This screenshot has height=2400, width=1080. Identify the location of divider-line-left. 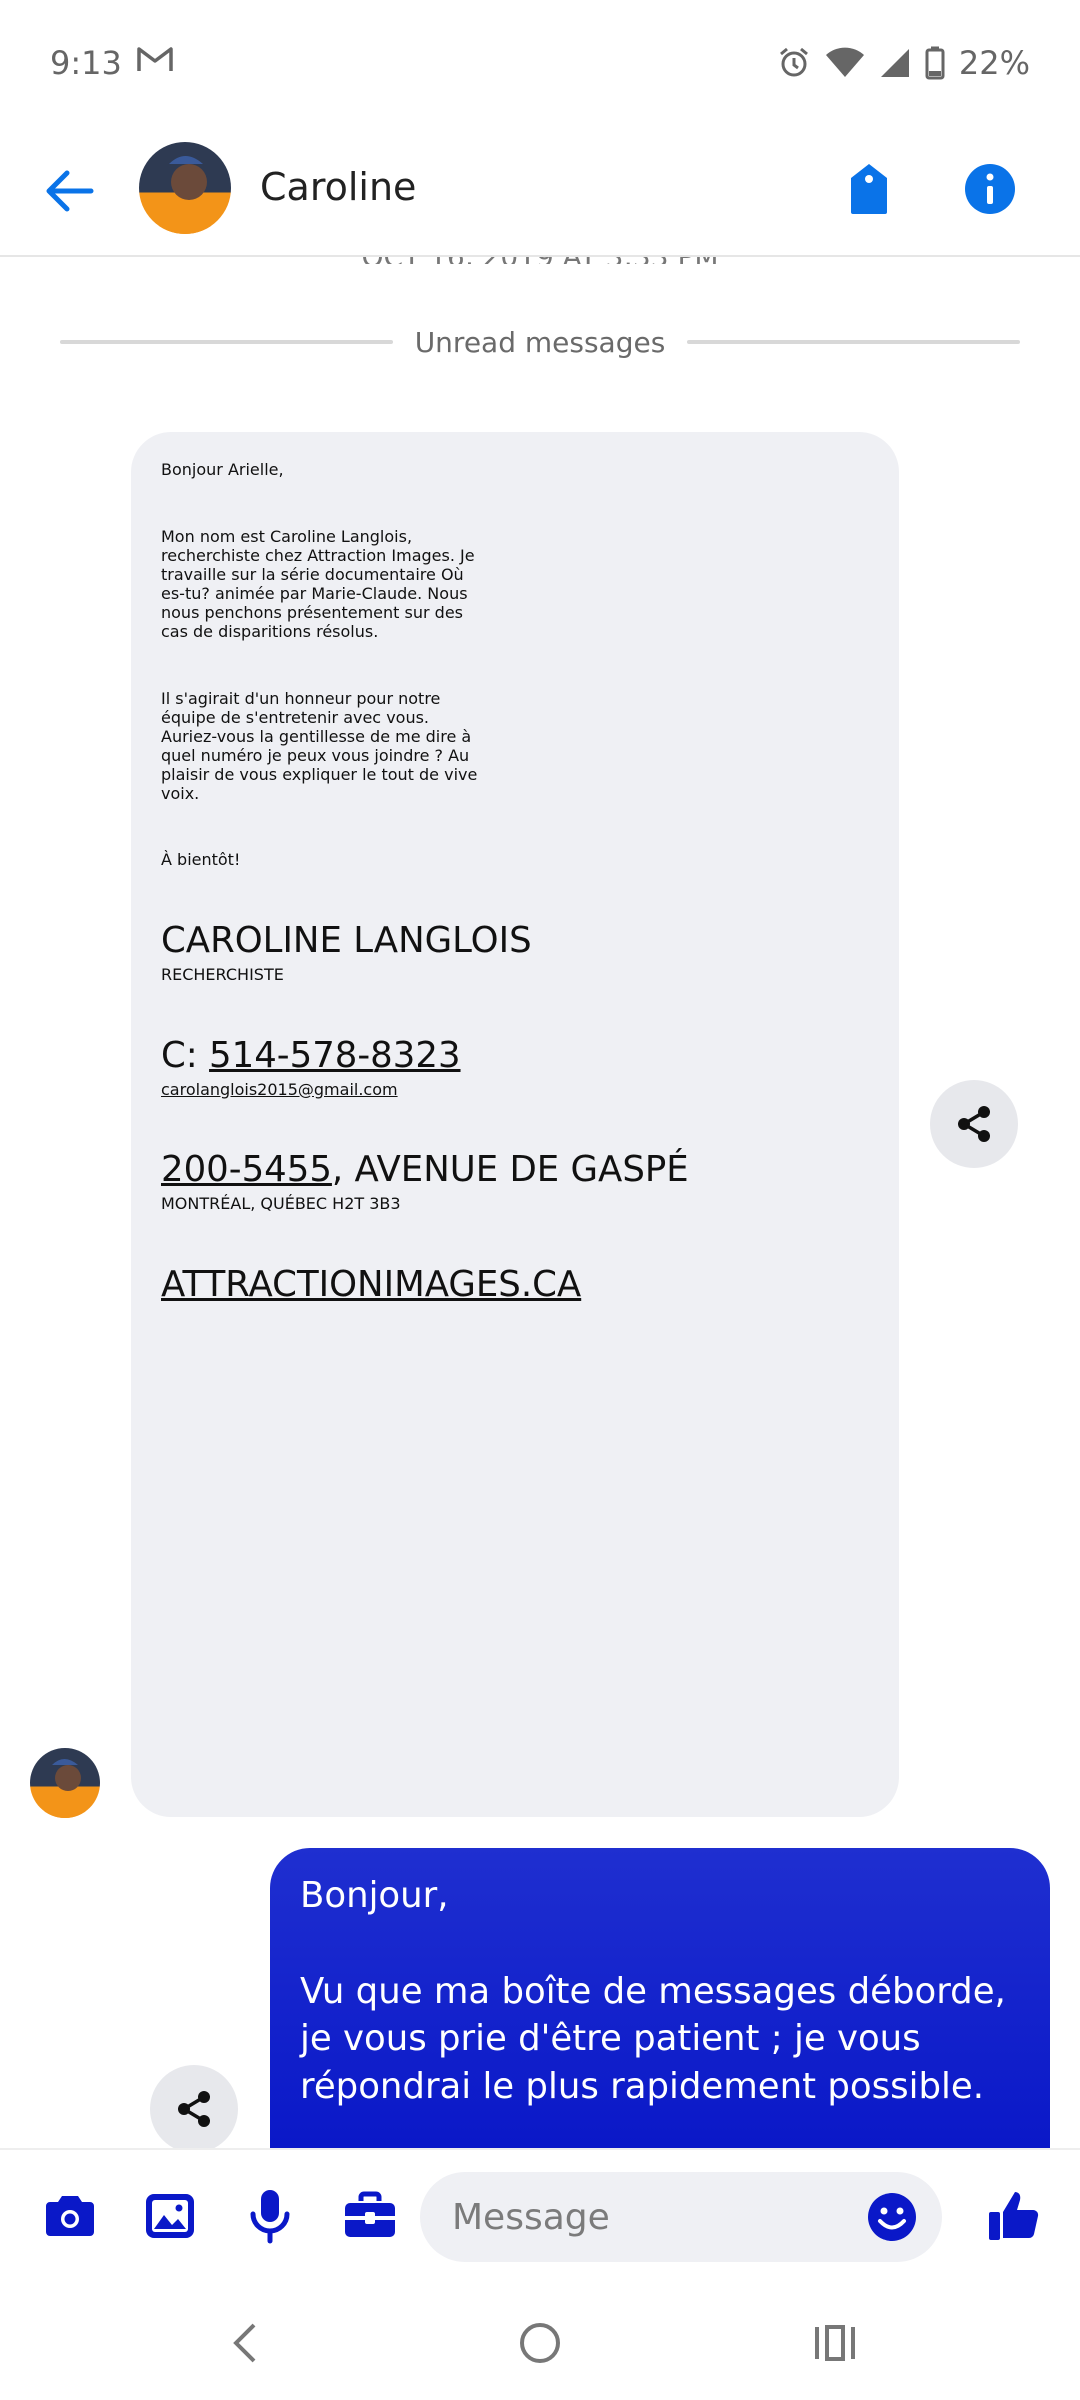
(226, 342).